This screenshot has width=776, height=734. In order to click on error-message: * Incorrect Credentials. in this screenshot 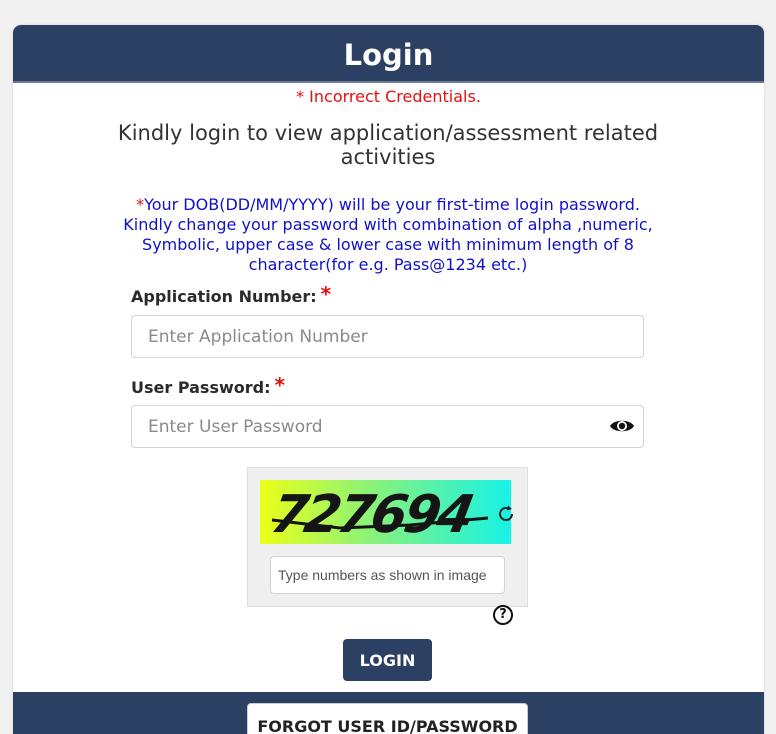, I will do `click(388, 96)`.